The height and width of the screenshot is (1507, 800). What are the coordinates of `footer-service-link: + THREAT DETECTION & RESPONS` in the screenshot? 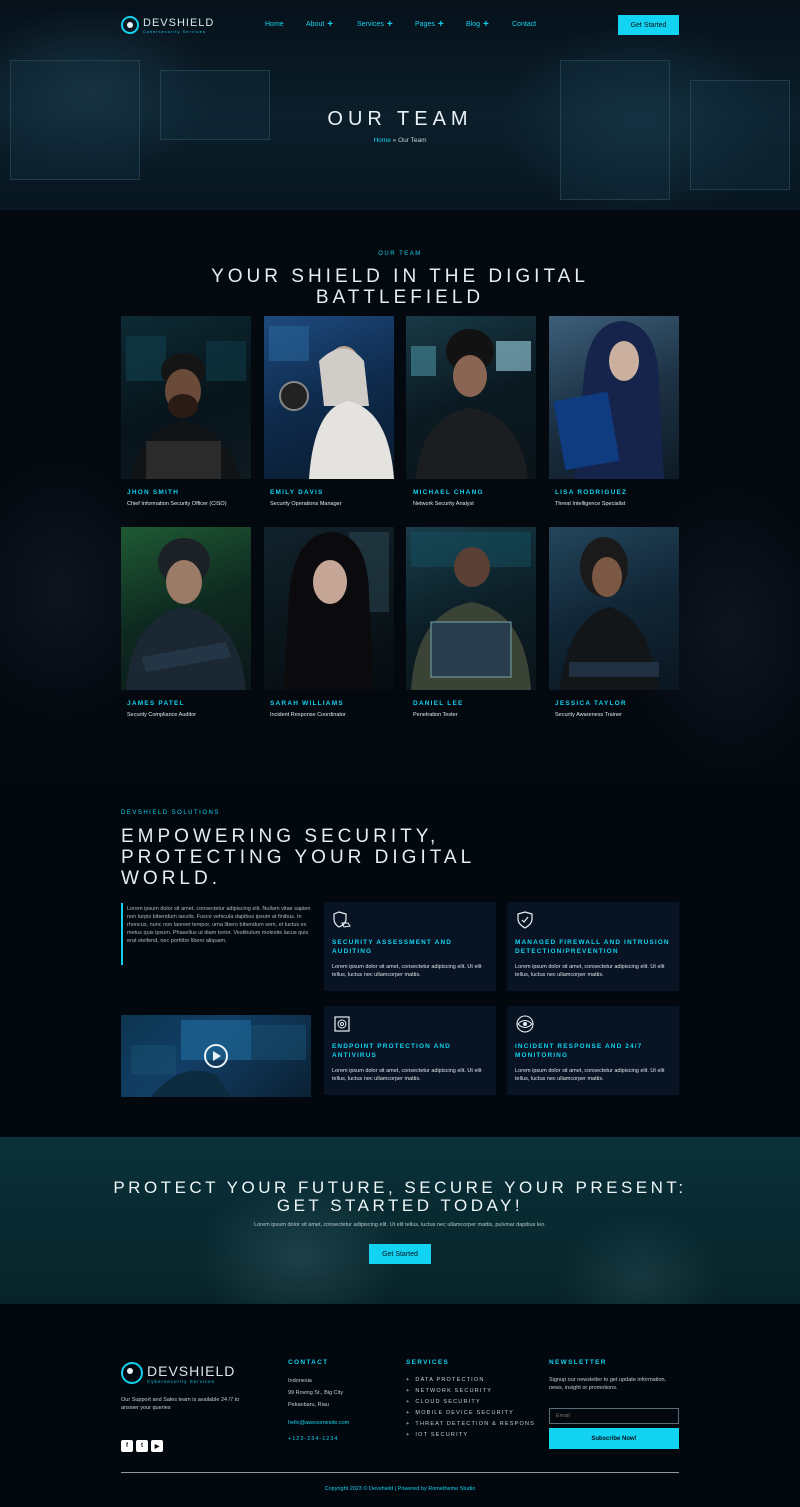 It's located at (470, 1424).